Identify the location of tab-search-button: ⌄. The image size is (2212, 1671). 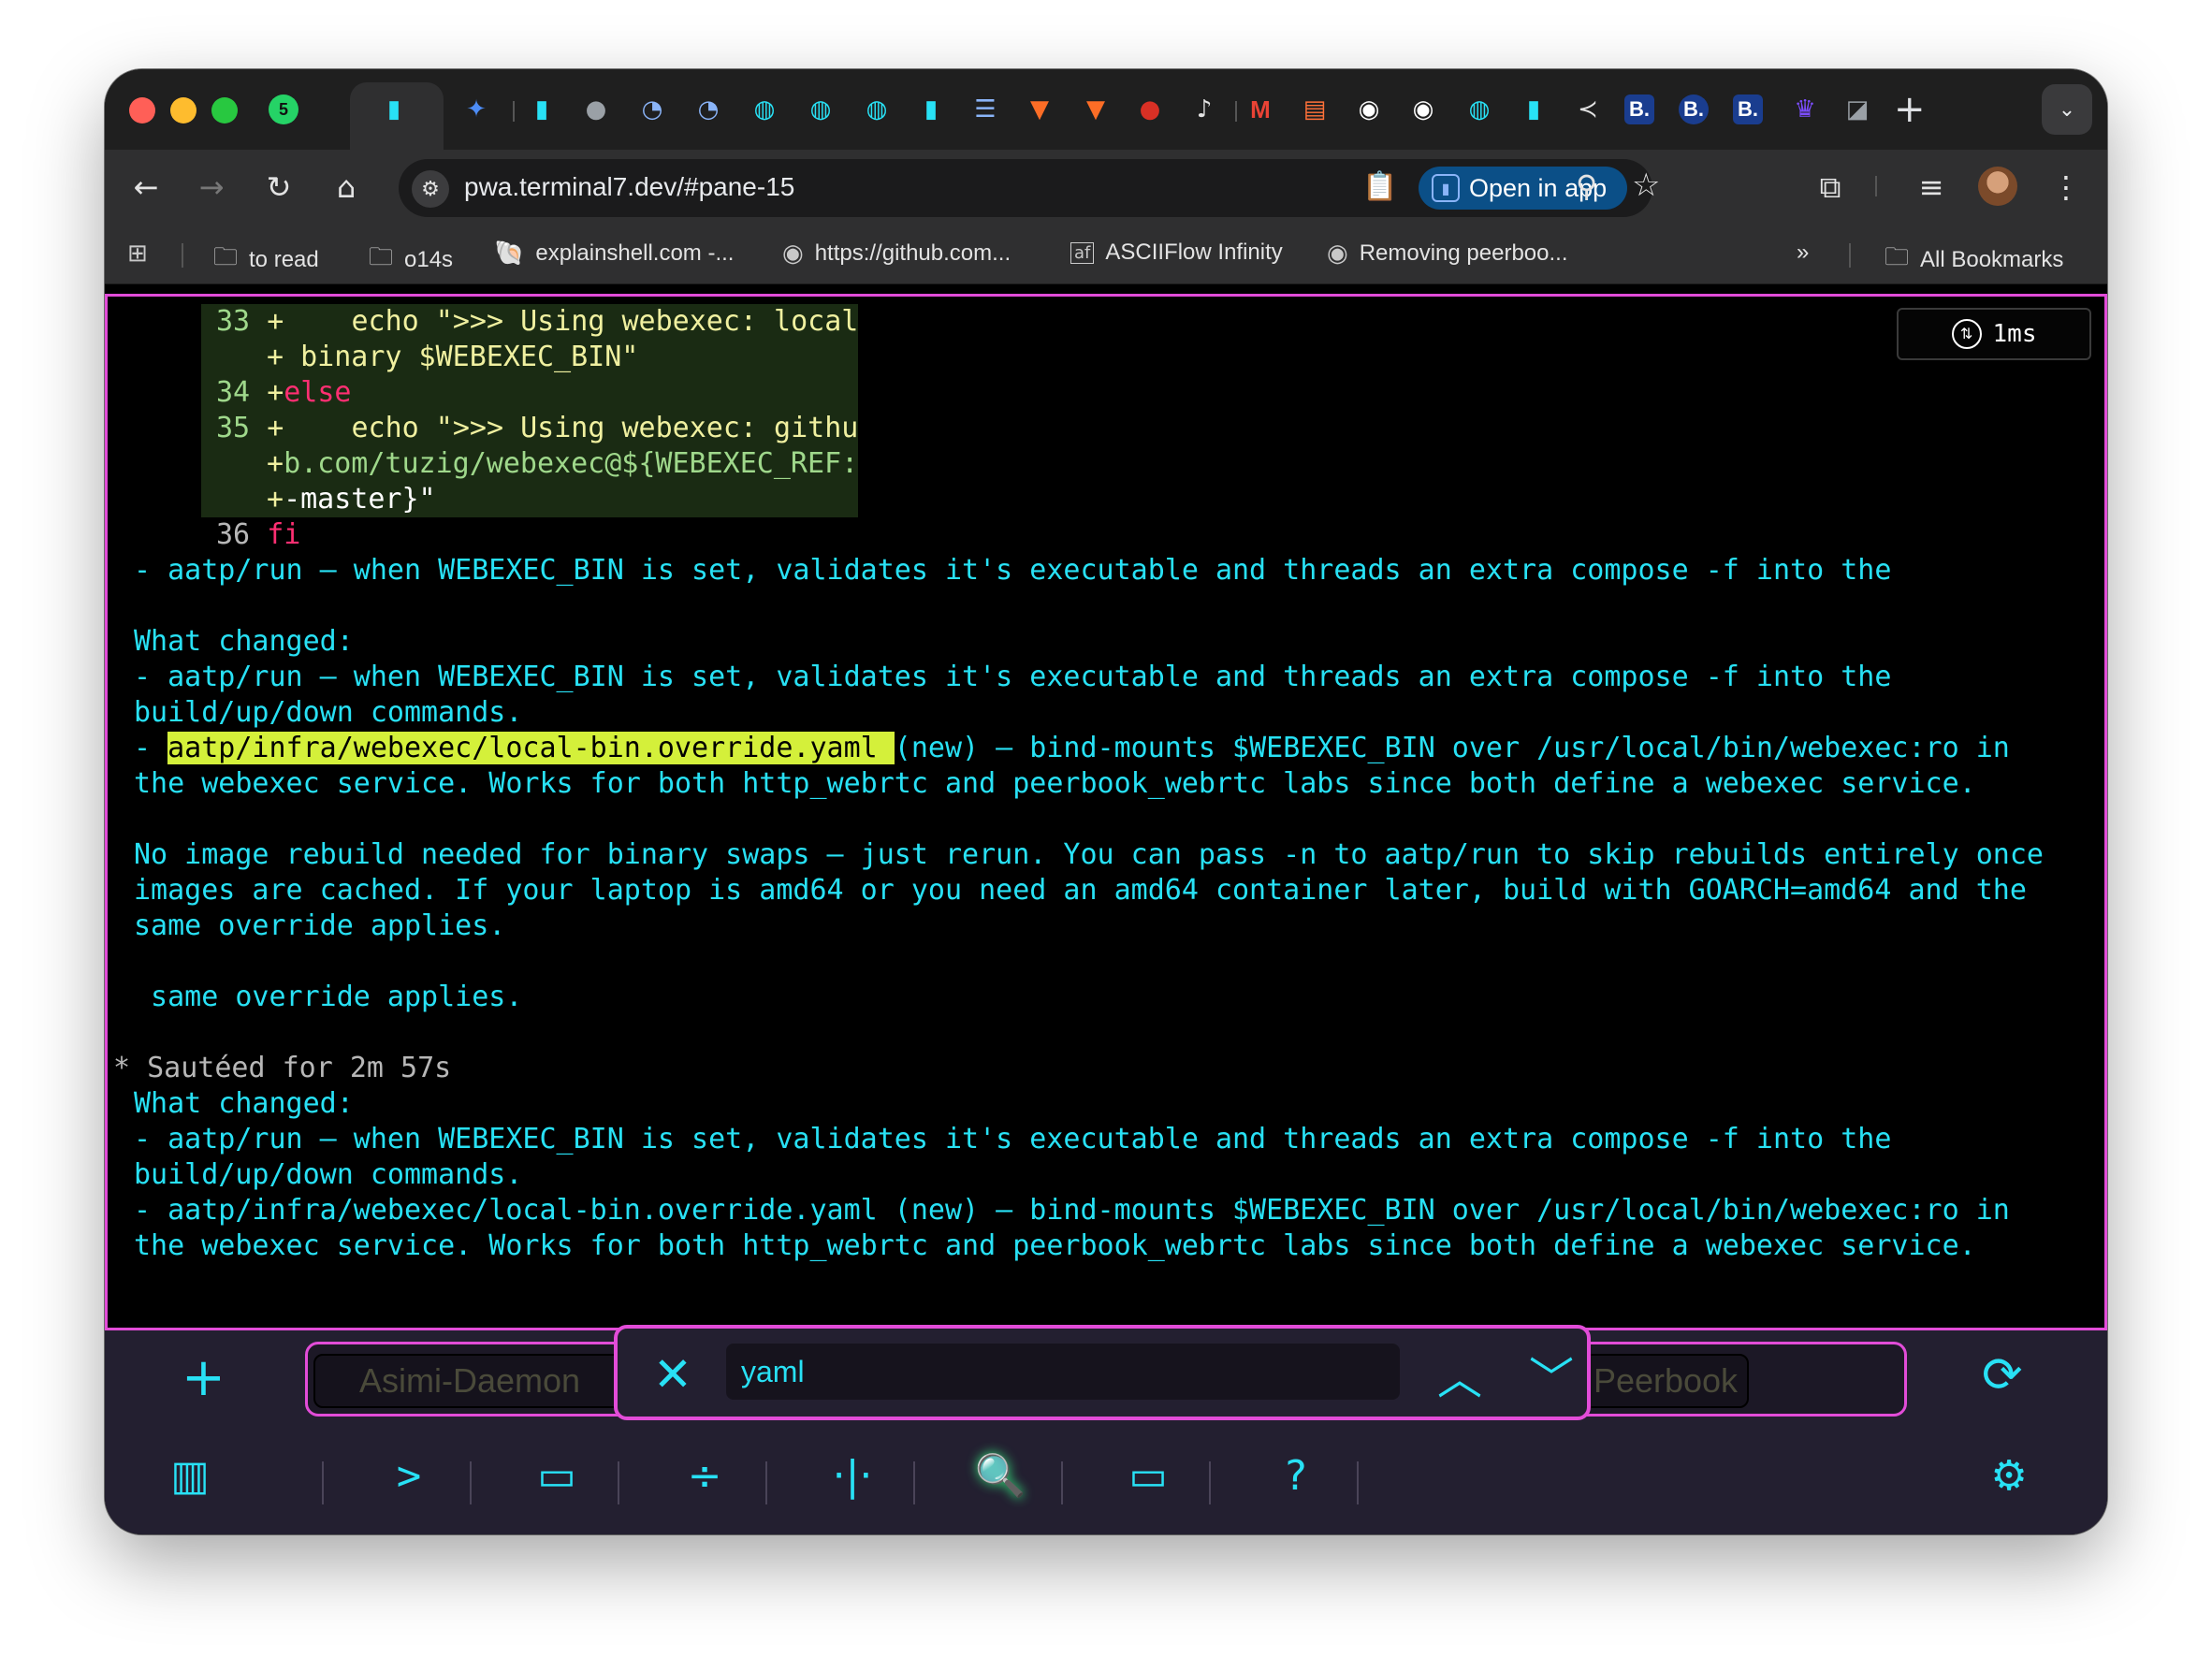
(2067, 109).